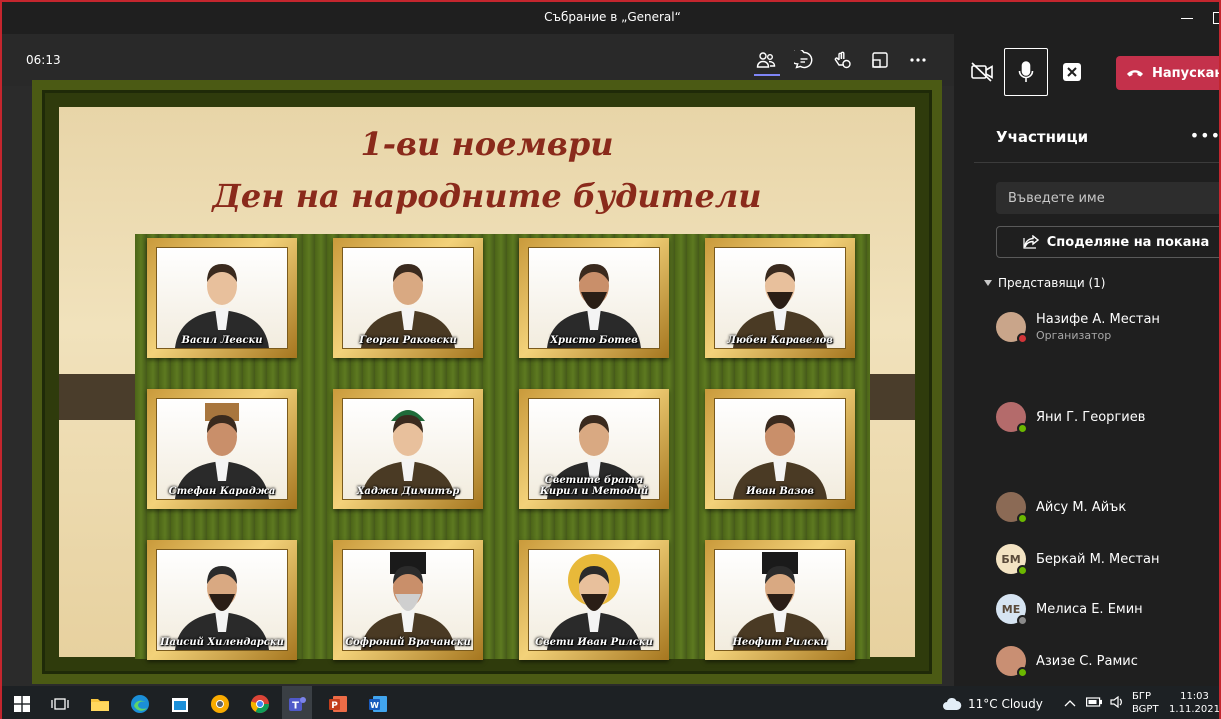 This screenshot has height=719, width=1221. I want to click on participant-item: Азизе С. Рамис, so click(1067, 662).